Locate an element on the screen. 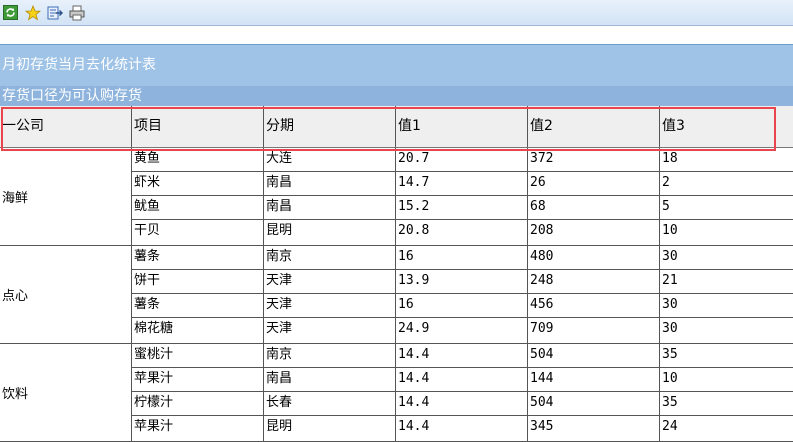 The width and height of the screenshot is (793, 442). group-cell: 点心 is located at coordinates (65, 295).